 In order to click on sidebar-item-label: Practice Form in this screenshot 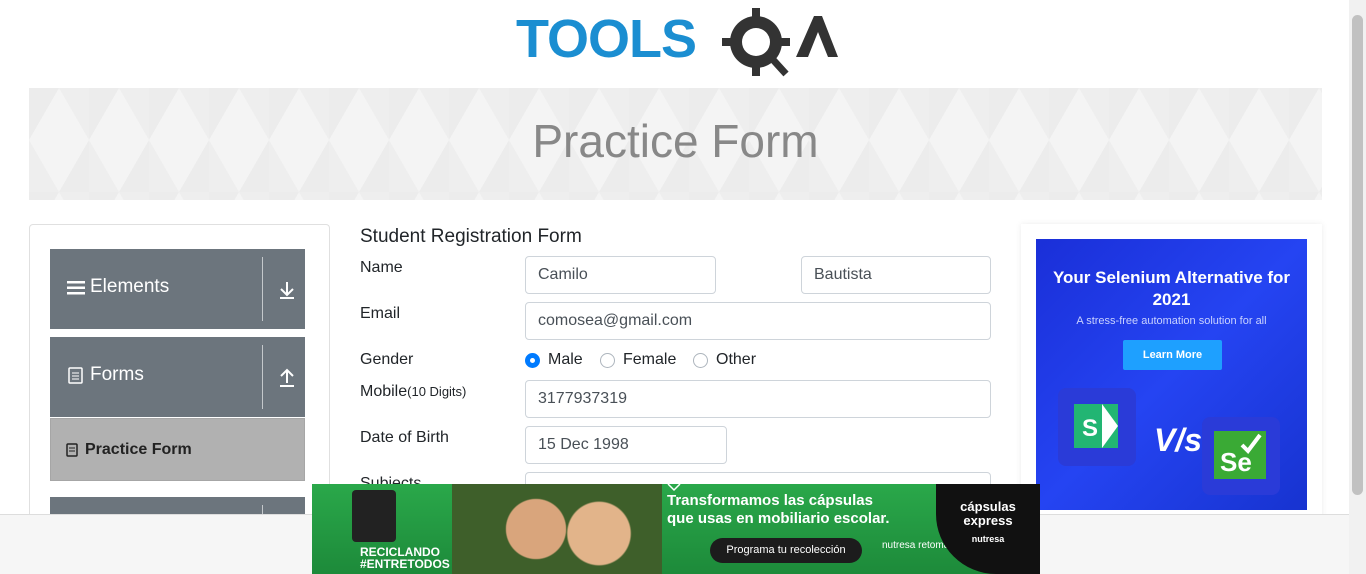, I will do `click(138, 449)`.